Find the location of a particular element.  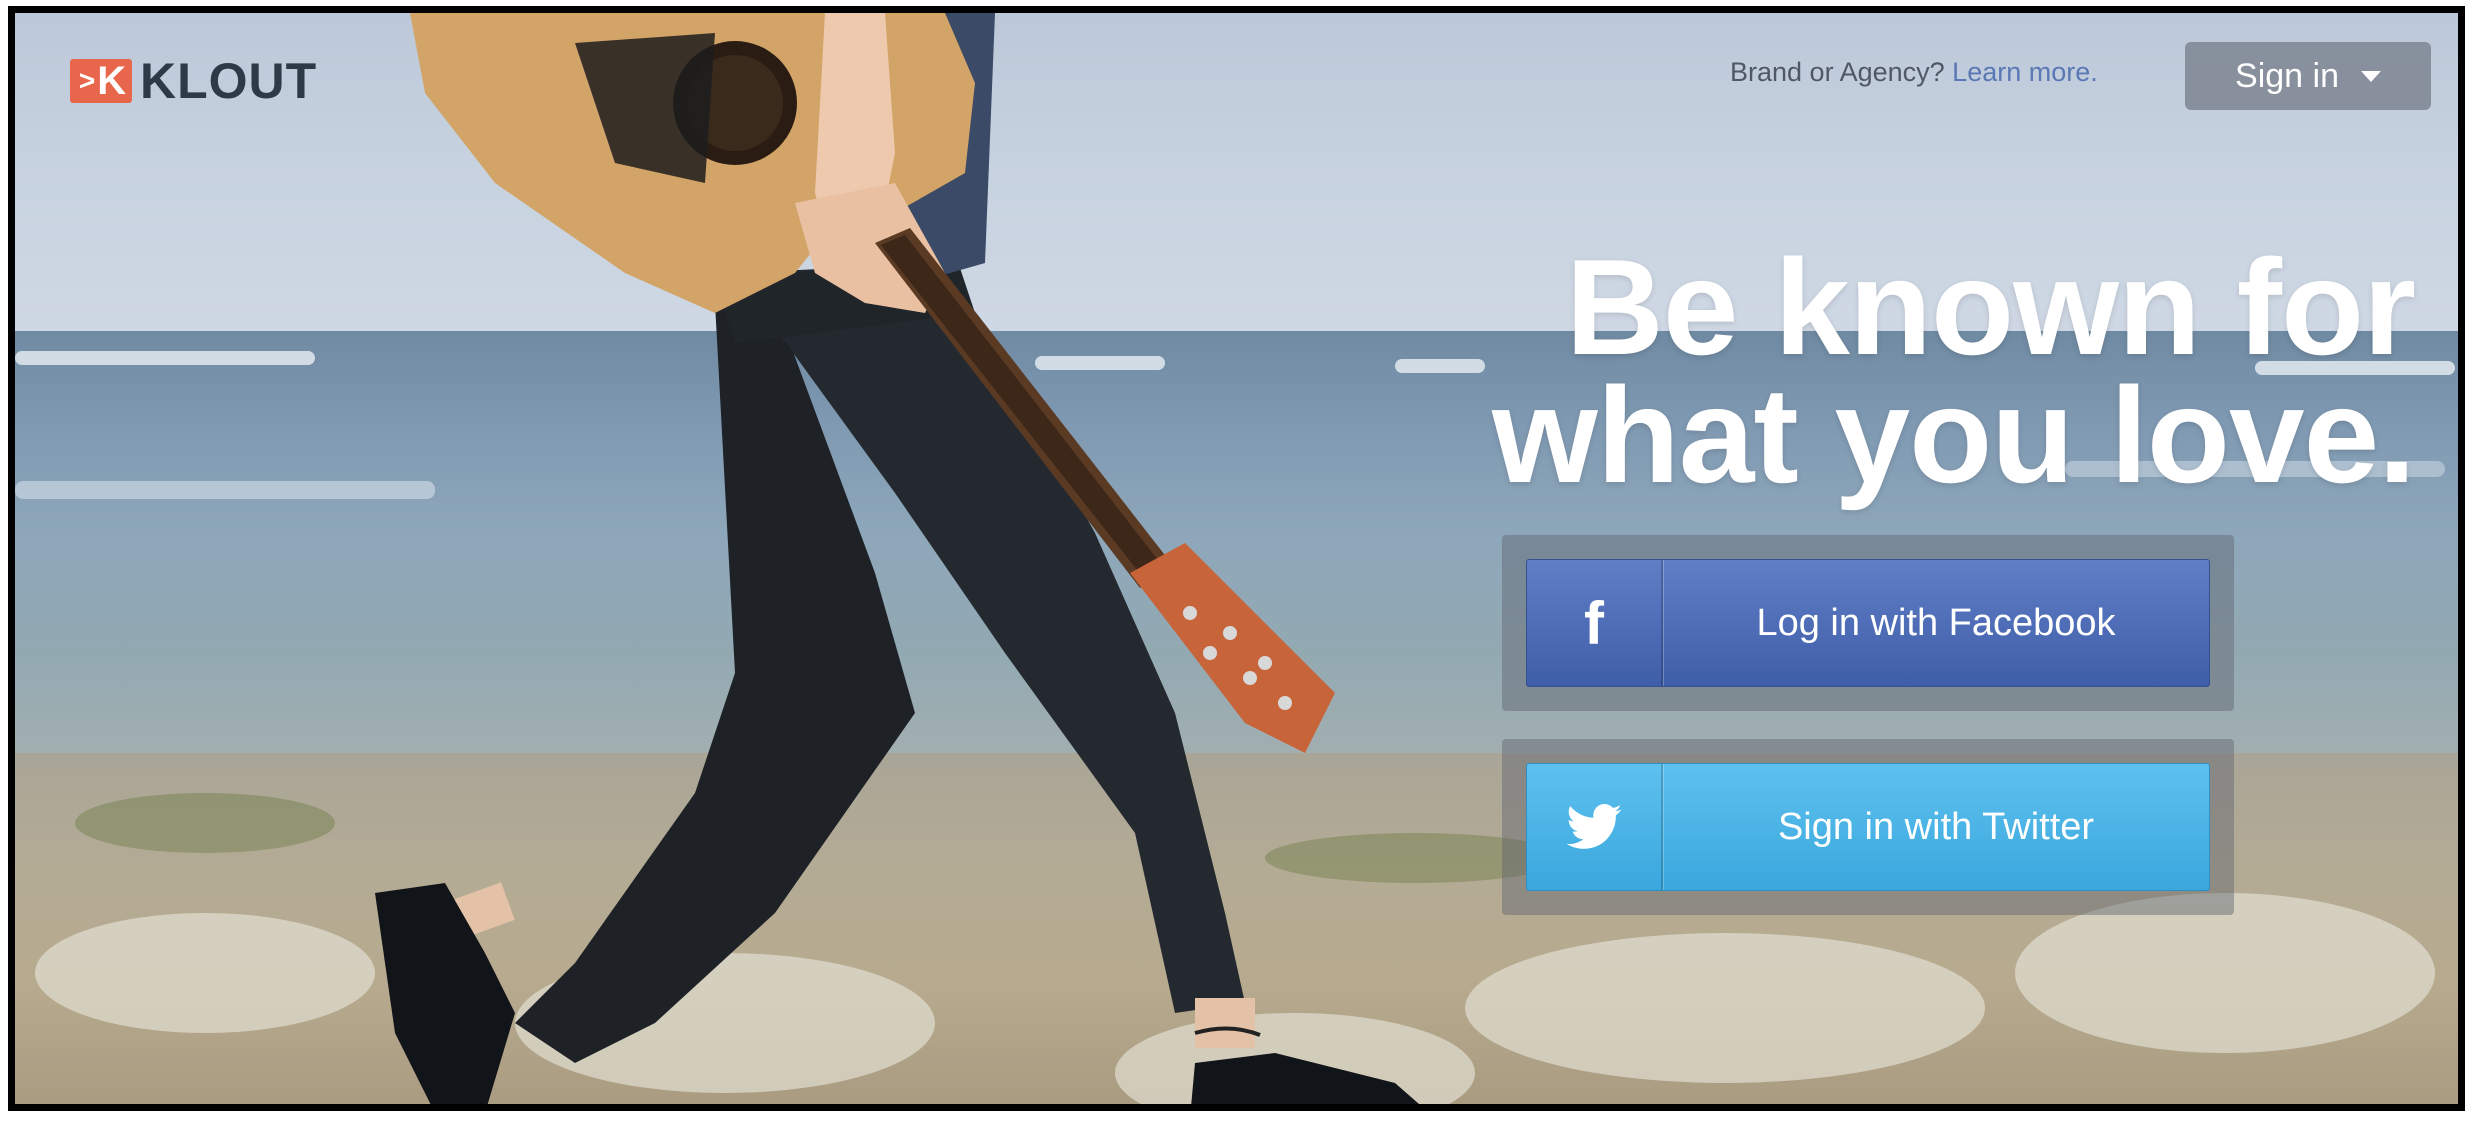

headline-line-1: Be known for is located at coordinates (1990, 307).